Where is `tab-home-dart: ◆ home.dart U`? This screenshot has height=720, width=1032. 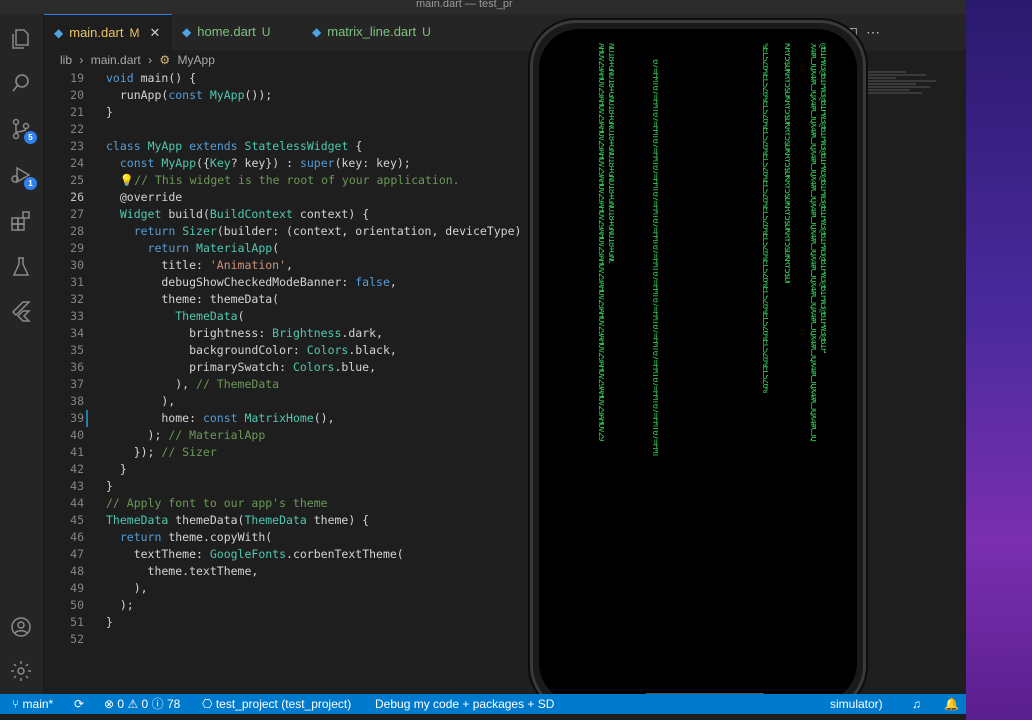 tab-home-dart: ◆ home.dart U is located at coordinates (227, 32).